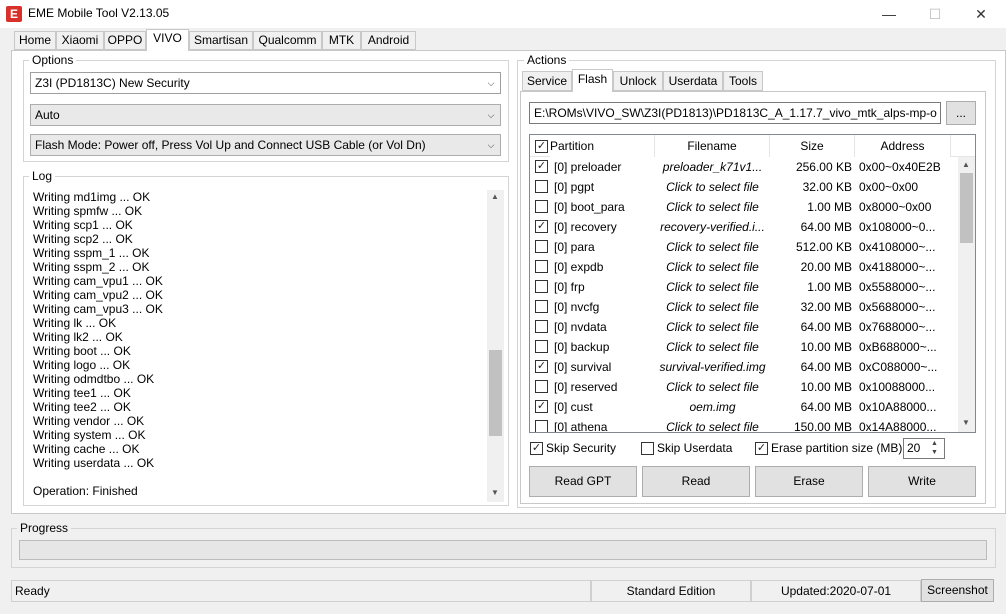 The height and width of the screenshot is (614, 1006). What do you see at coordinates (935, 14) in the screenshot?
I see `maximize-icon: ☐` at bounding box center [935, 14].